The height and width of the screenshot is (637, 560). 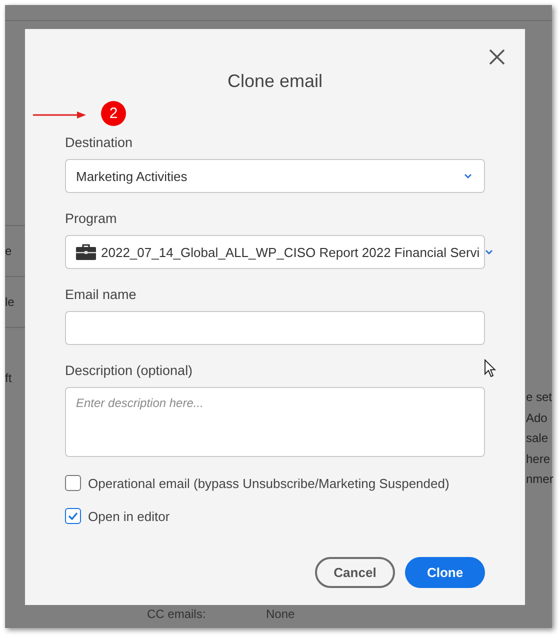 I want to click on field-label: Program, so click(x=91, y=219).